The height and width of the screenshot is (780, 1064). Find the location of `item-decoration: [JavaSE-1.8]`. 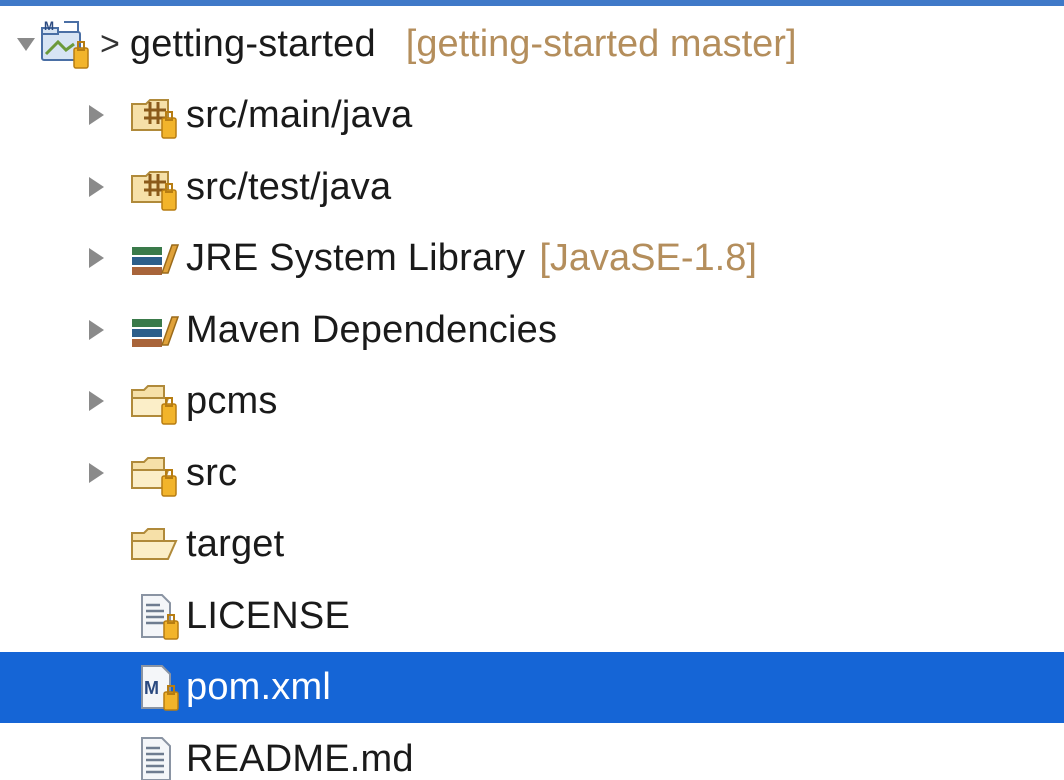

item-decoration: [JavaSE-1.8] is located at coordinates (648, 258).